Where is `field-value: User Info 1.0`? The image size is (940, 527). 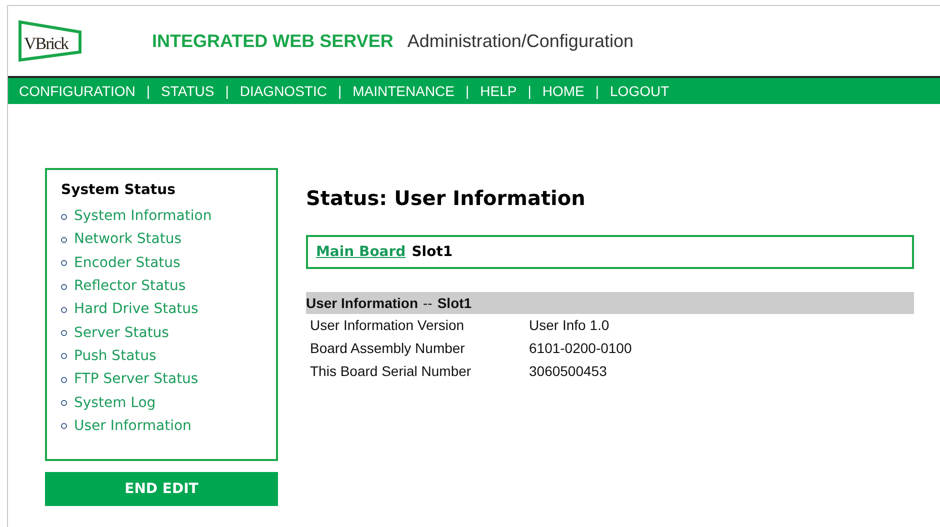
field-value: User Info 1.0 is located at coordinates (569, 325).